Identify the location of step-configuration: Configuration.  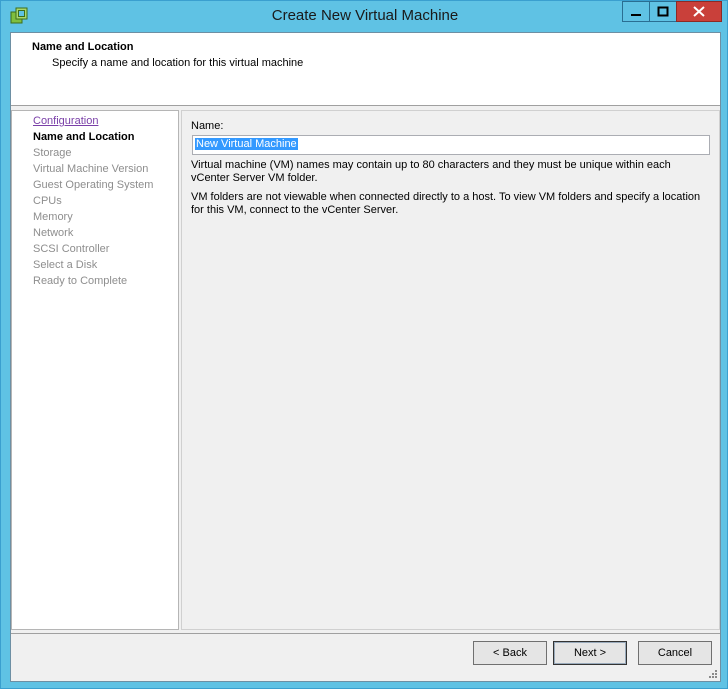
(65, 121).